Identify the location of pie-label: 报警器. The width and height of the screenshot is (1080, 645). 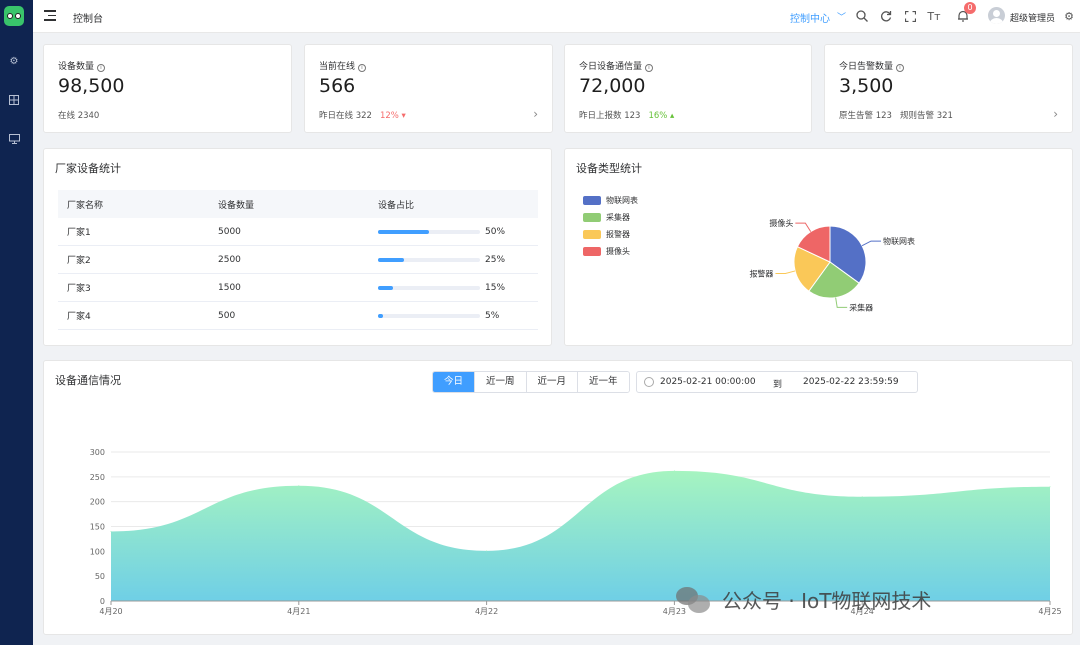
(761, 273).